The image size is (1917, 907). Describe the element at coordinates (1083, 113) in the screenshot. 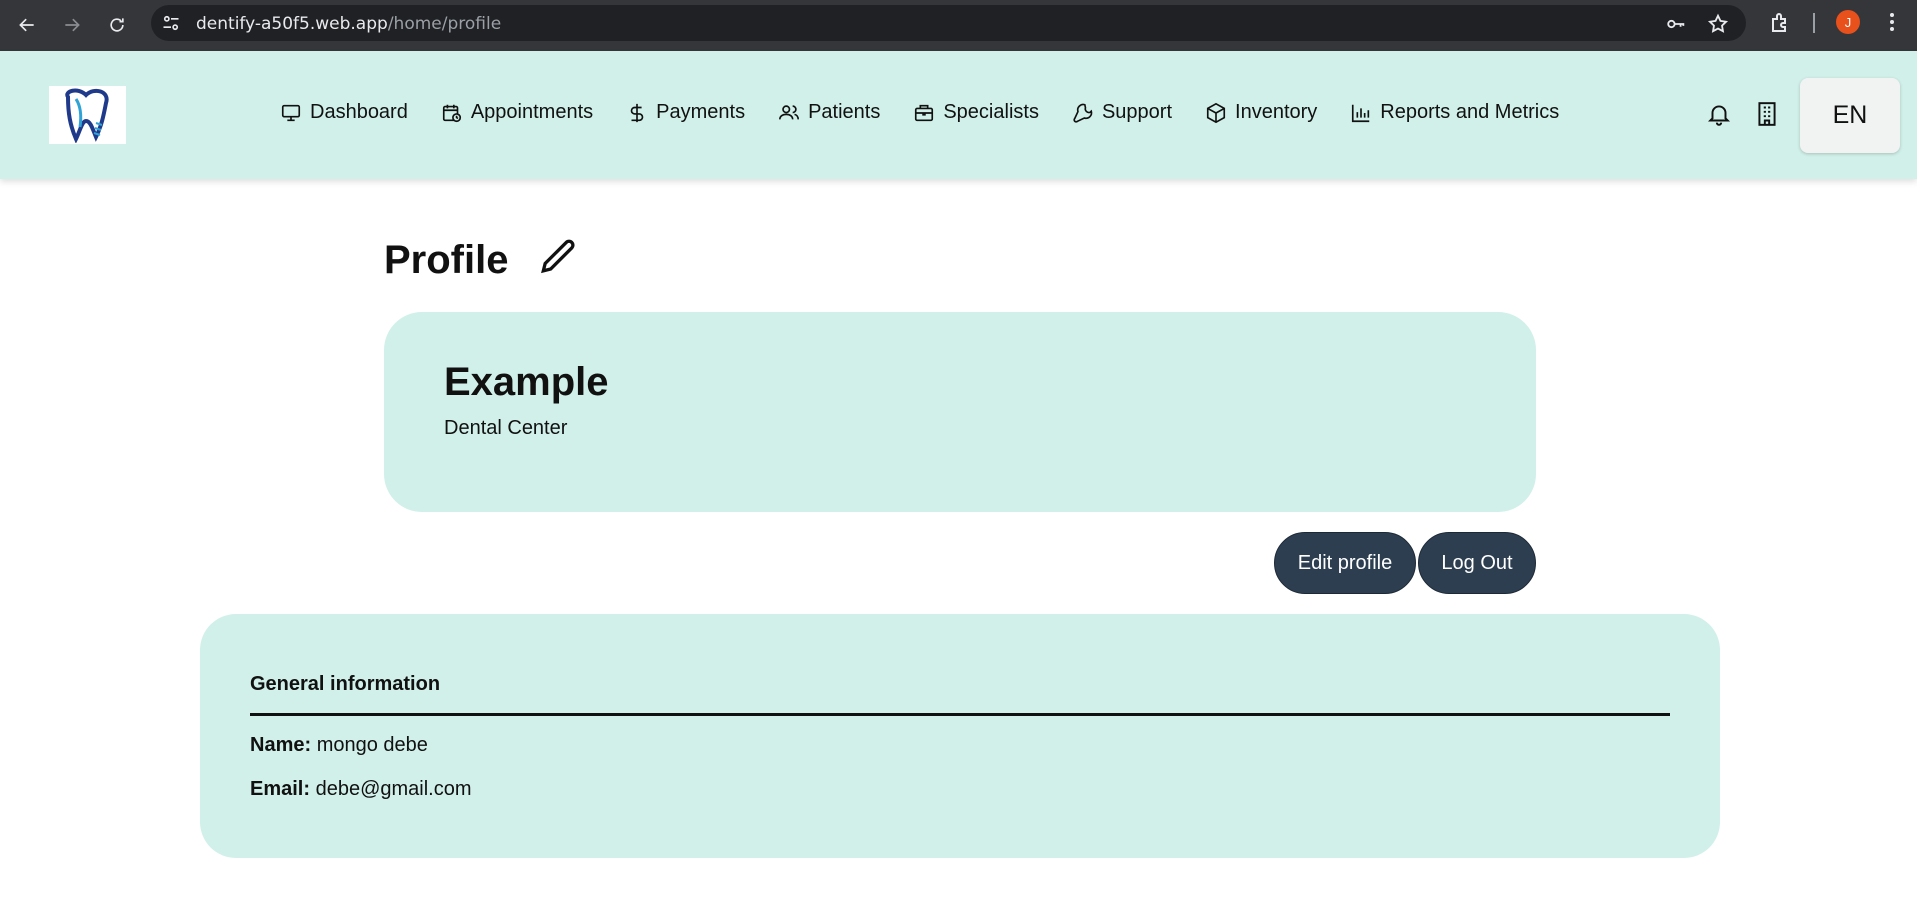

I see `wrench-icon` at that location.